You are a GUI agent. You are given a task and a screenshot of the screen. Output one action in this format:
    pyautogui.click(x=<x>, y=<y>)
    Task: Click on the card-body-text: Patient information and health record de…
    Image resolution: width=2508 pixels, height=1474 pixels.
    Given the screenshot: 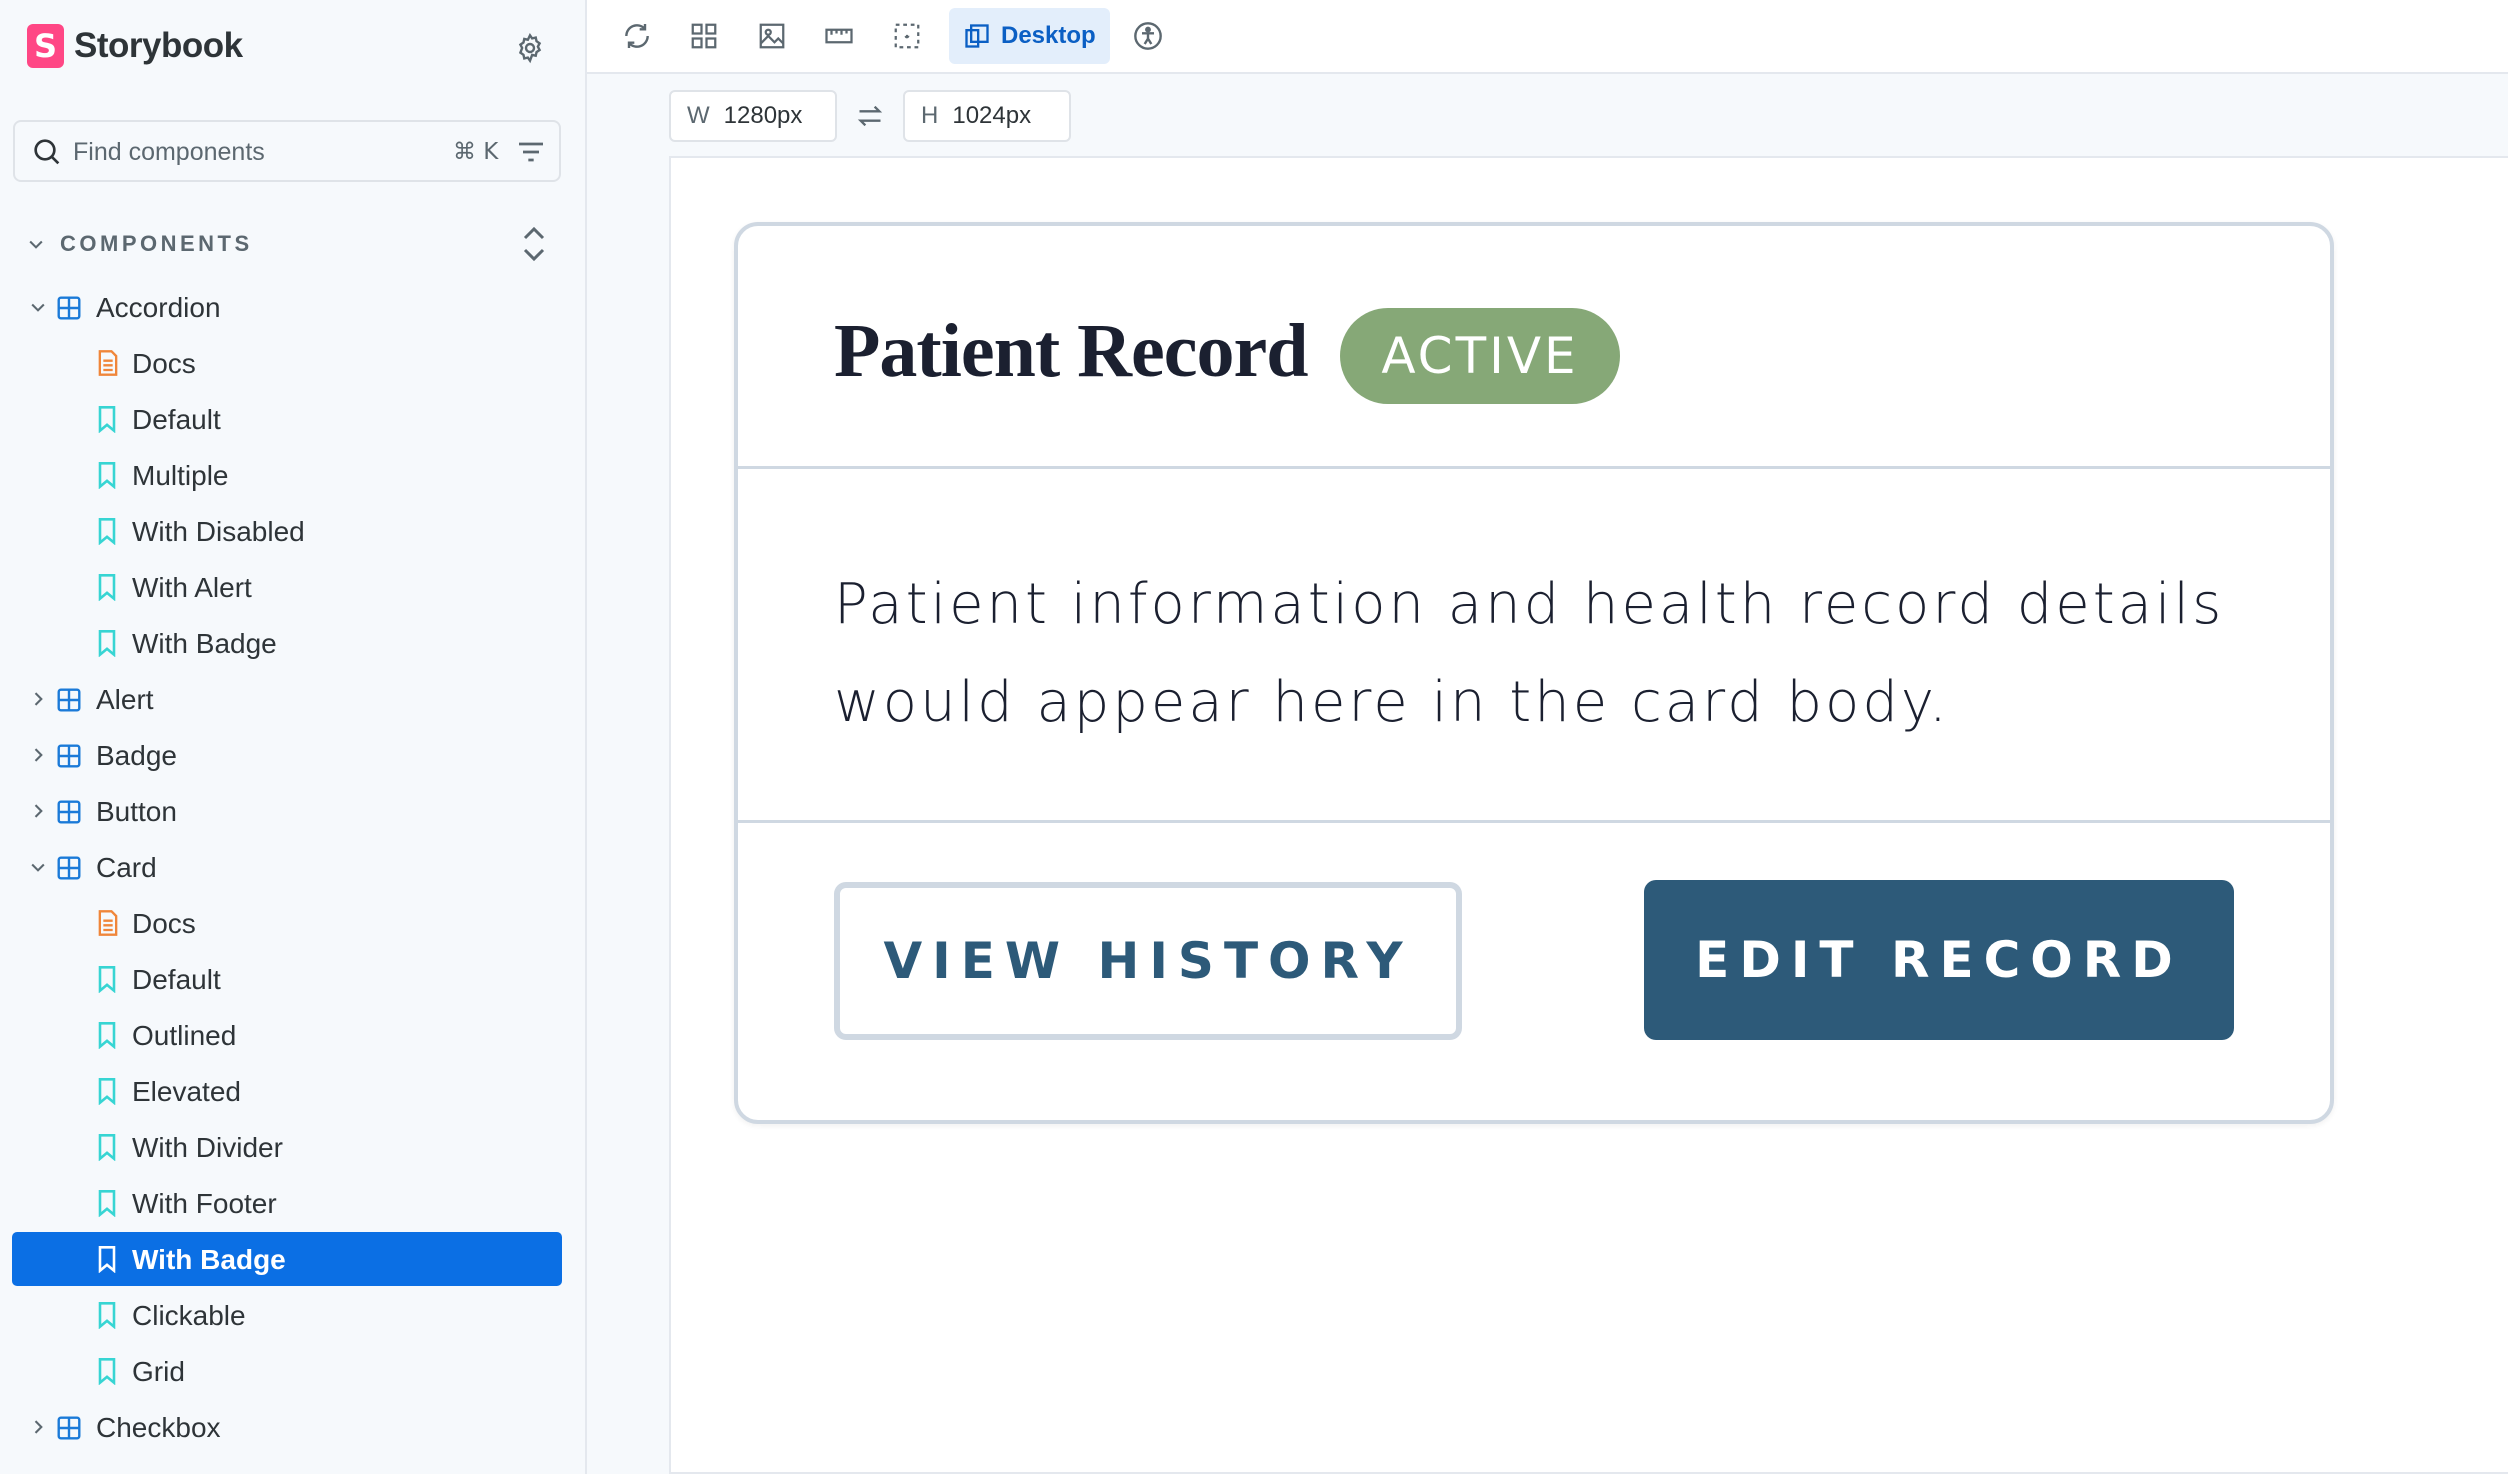 What is the action you would take?
    pyautogui.click(x=1529, y=653)
    